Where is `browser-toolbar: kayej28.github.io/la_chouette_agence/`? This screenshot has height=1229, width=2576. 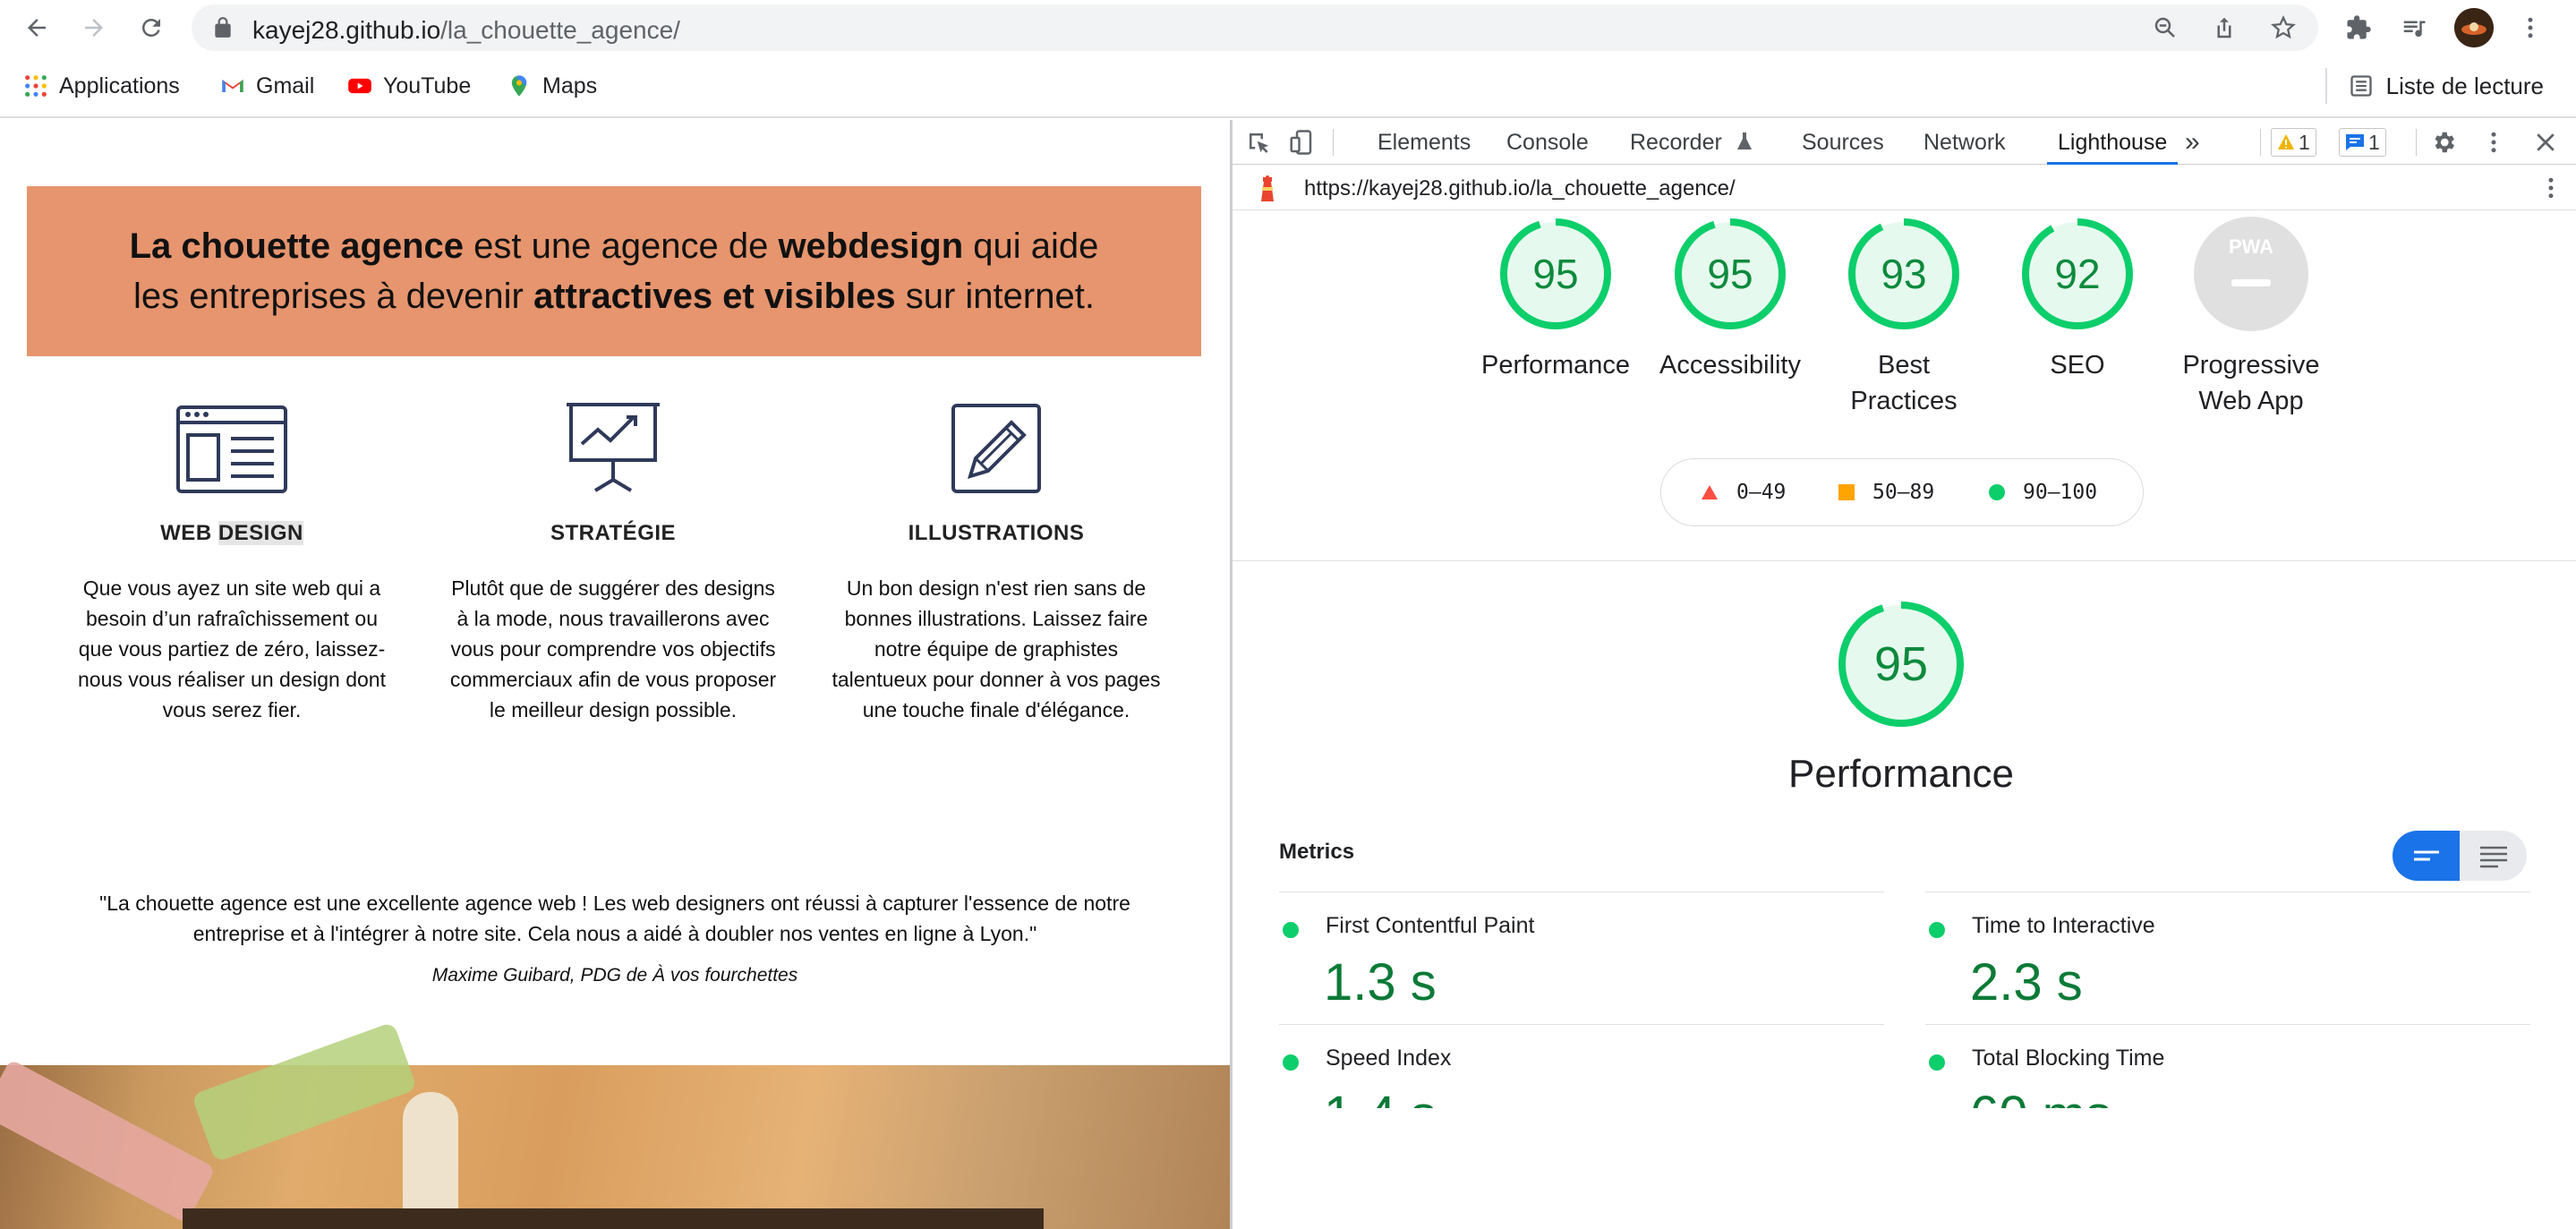 browser-toolbar: kayej28.github.io/la_chouette_agence/ is located at coordinates (1288, 27).